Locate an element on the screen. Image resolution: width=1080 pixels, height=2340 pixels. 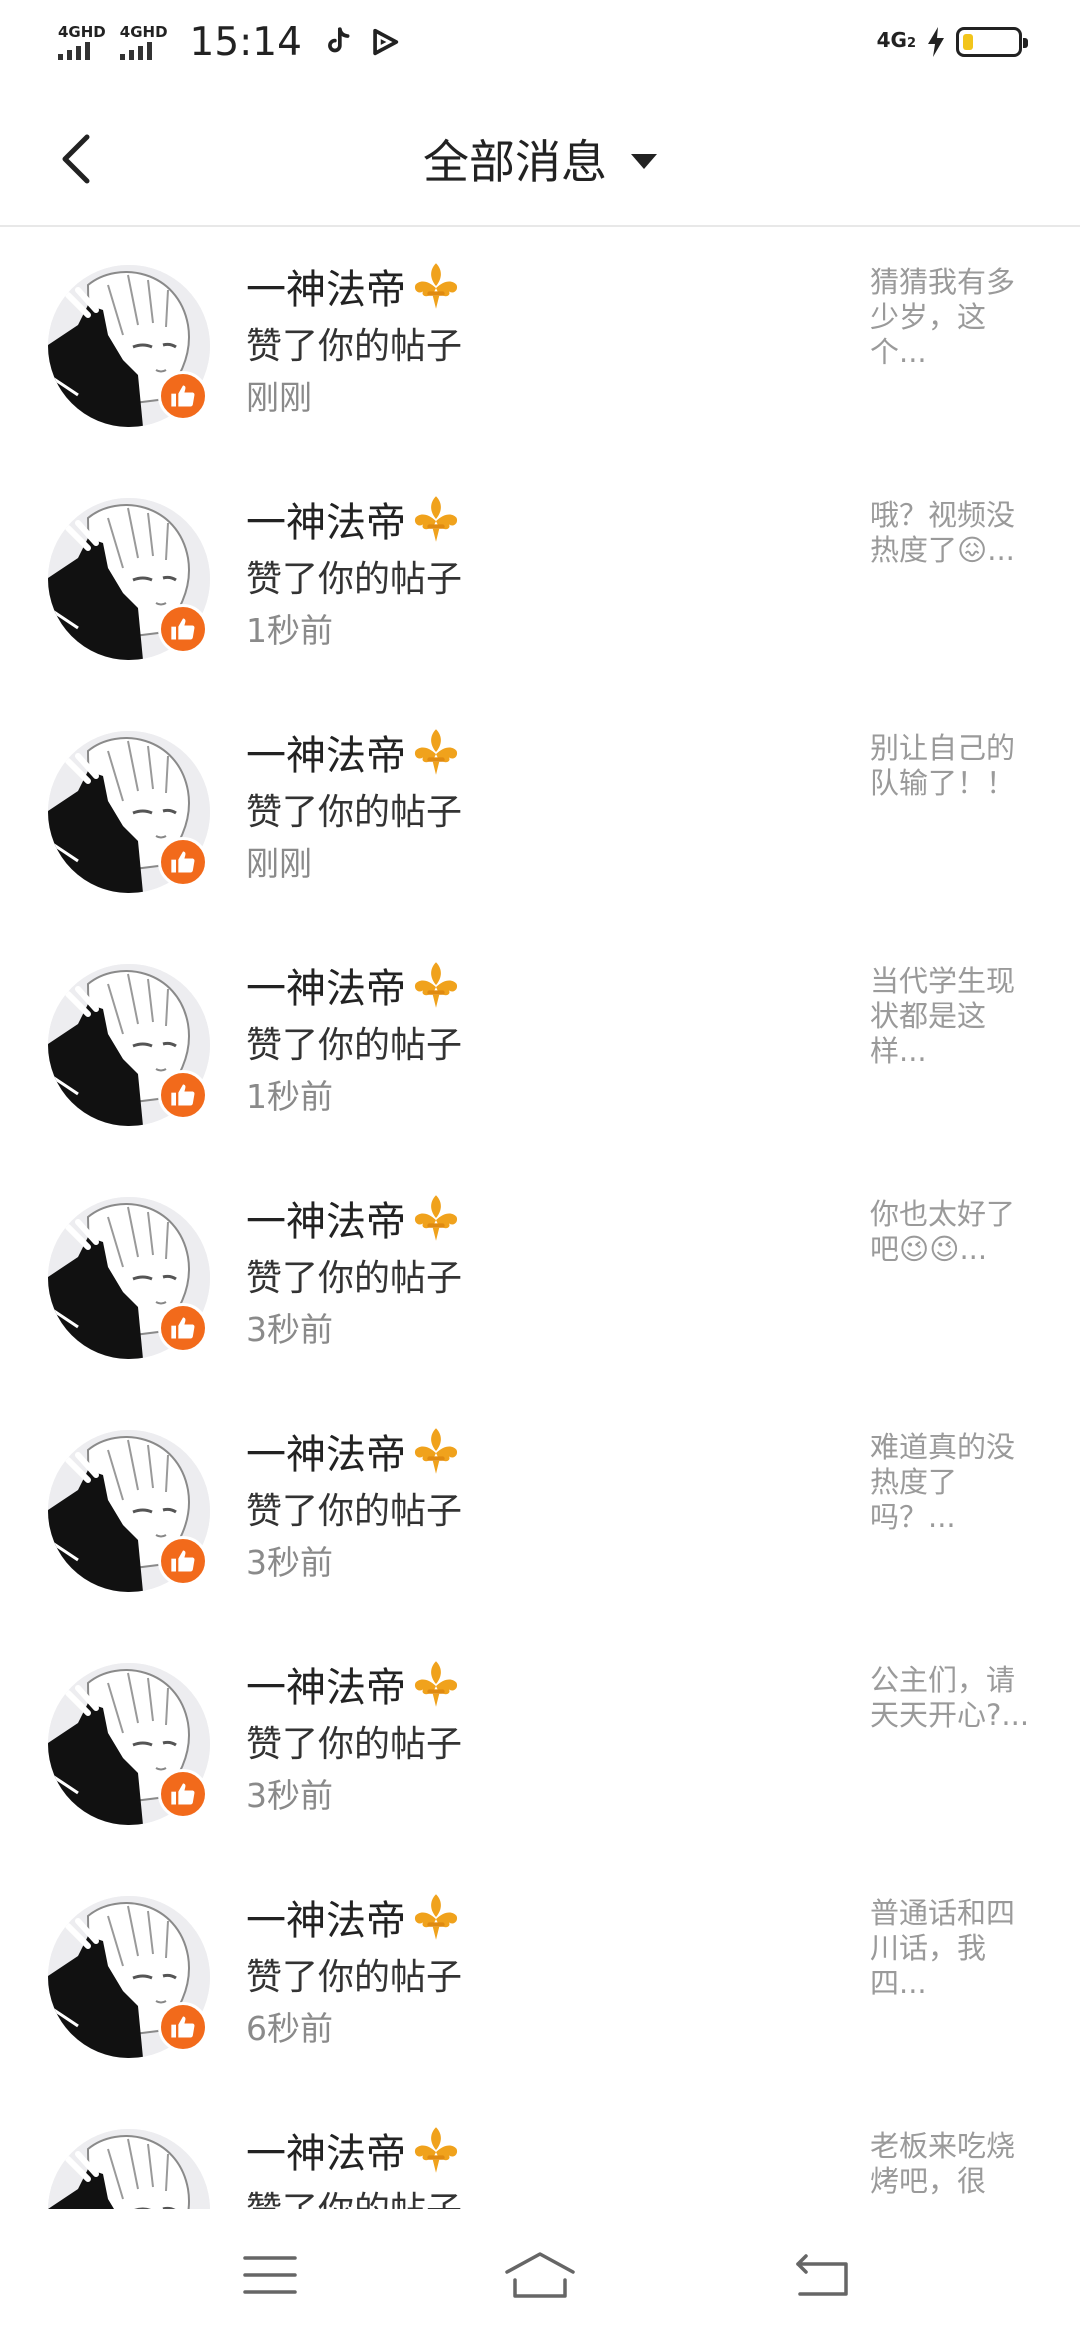
home-button is located at coordinates (540, 2275).